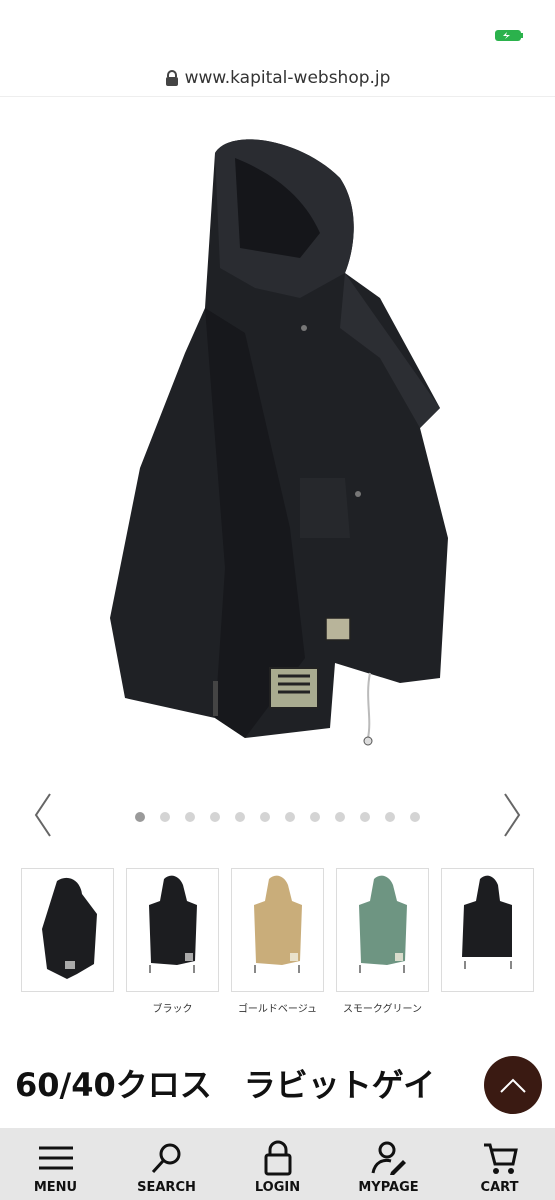  I want to click on variant-thumb-4: スモークグリーン, so click(382, 941).